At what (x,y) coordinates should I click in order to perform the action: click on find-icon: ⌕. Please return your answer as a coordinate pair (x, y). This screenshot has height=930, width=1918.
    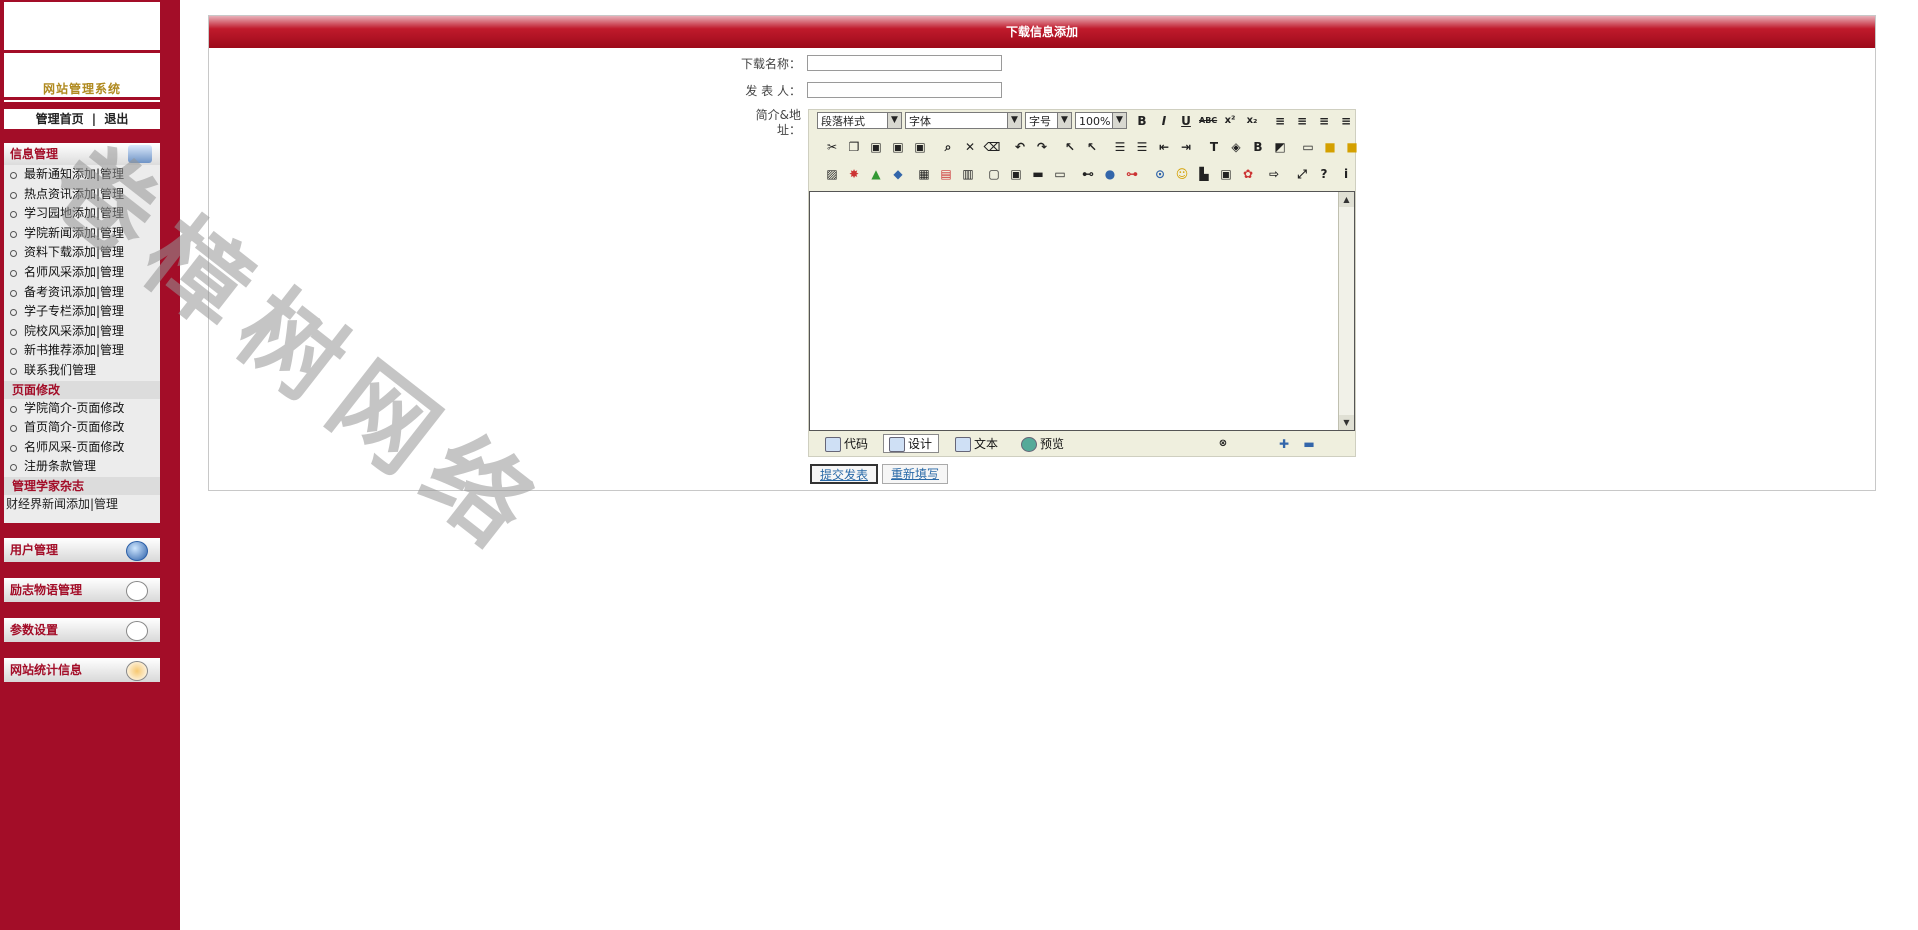
    Looking at the image, I should click on (948, 147).